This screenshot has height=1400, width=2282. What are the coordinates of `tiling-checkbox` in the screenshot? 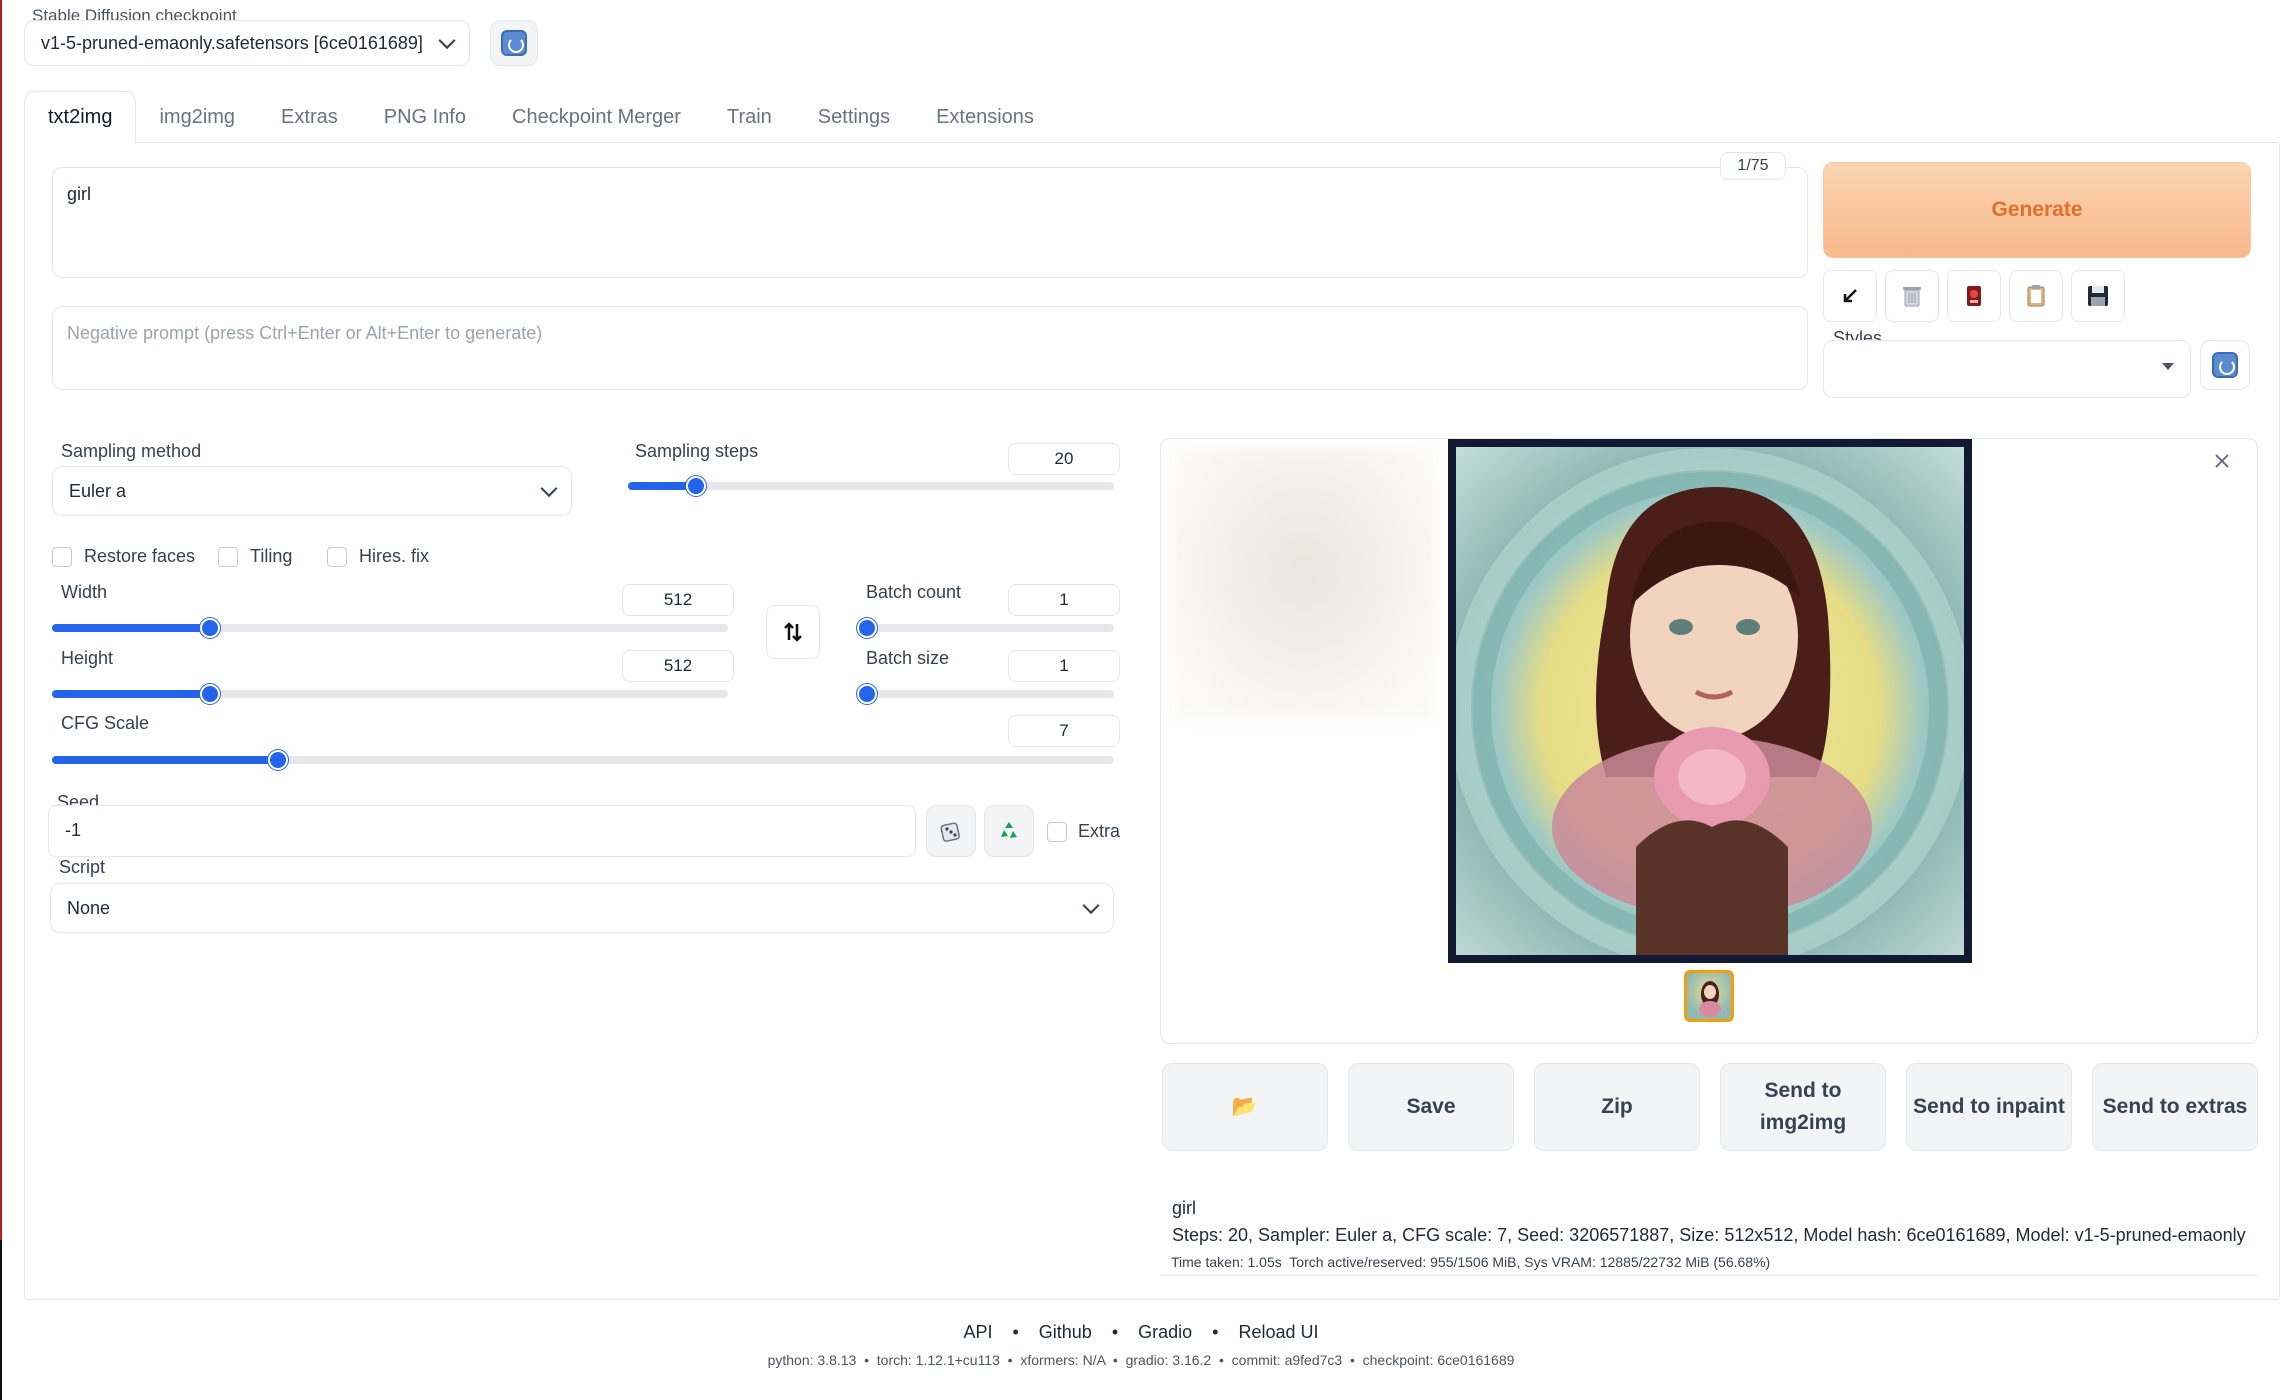 It's located at (228, 557).